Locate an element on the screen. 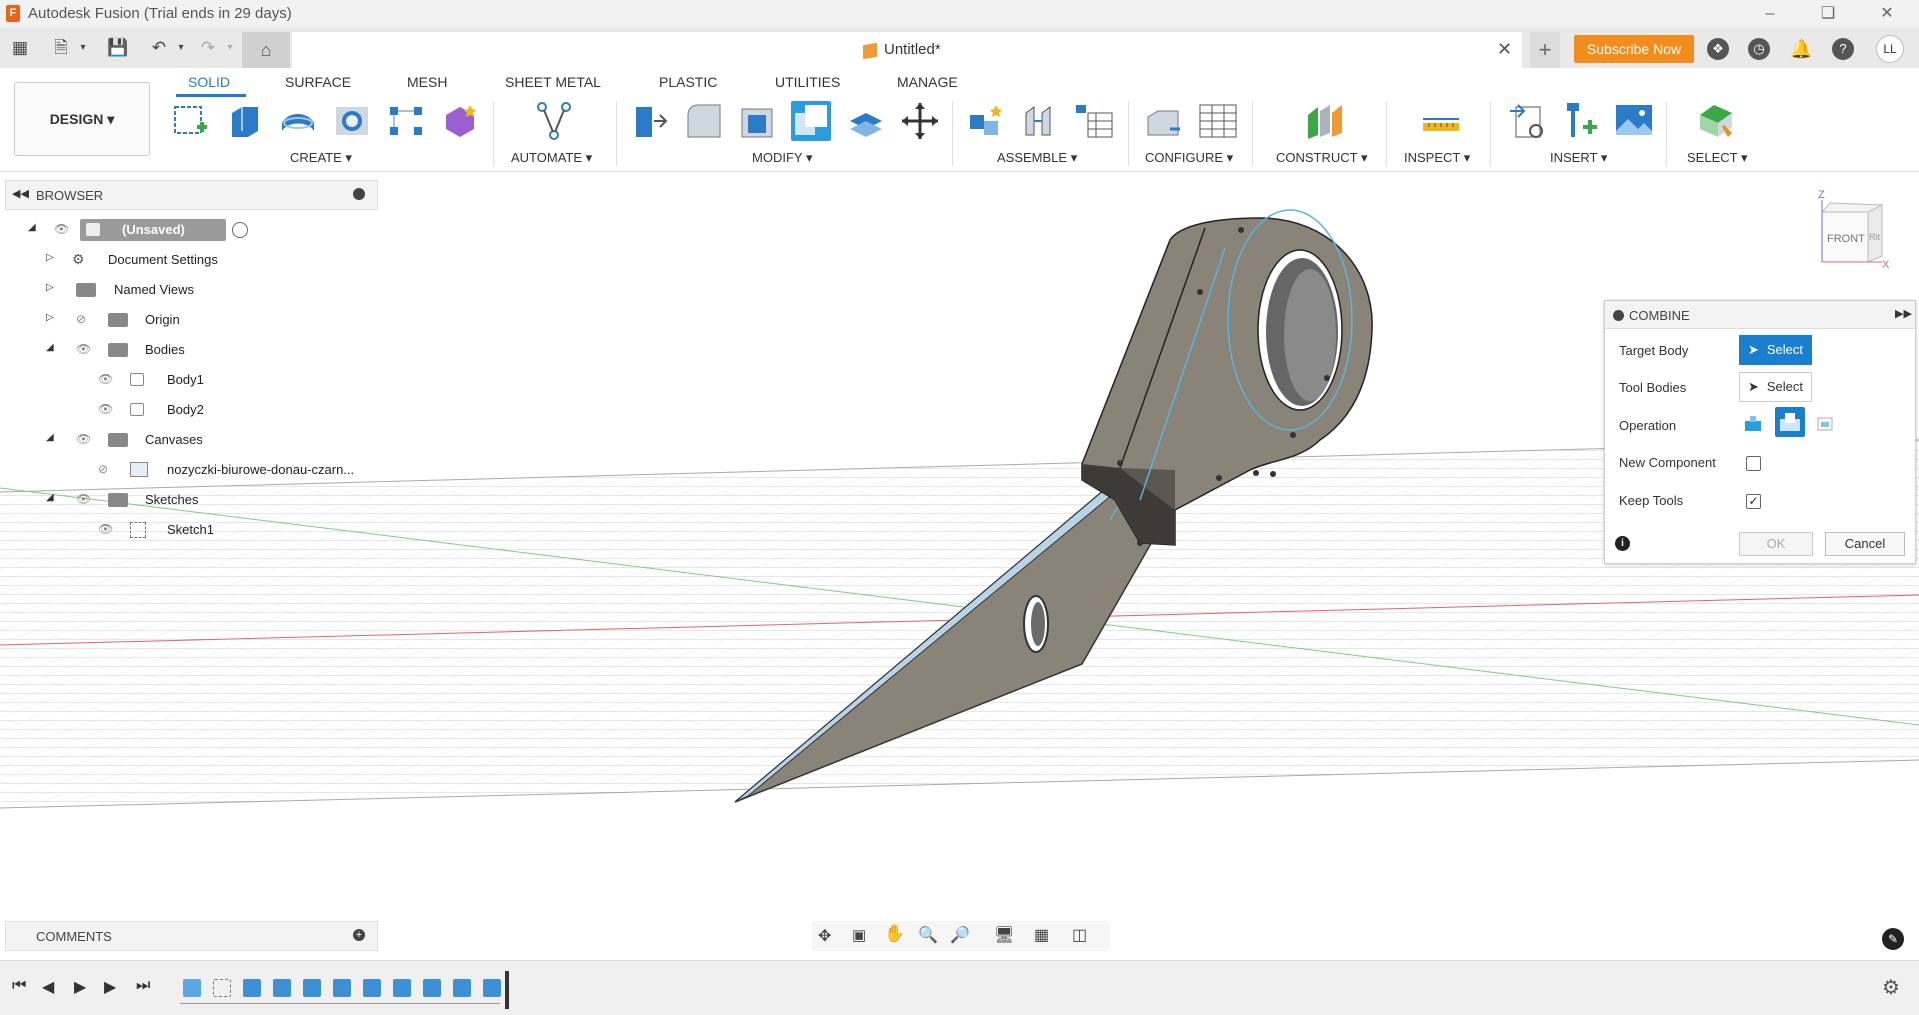  tree-item-bodies: ◢ 👁 Bodies is located at coordinates (142, 350).